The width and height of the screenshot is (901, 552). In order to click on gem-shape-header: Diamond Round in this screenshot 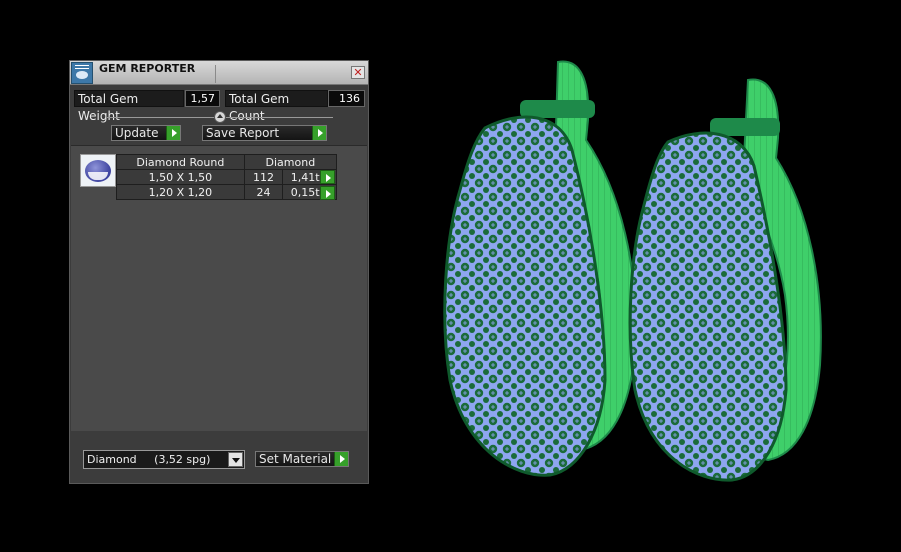, I will do `click(180, 162)`.